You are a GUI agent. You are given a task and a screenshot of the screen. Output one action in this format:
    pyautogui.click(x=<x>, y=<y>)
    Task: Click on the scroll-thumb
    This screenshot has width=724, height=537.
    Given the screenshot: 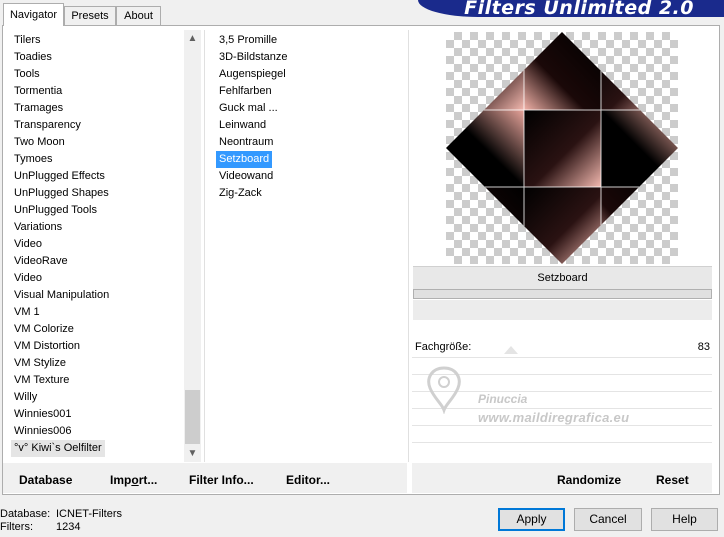 What is the action you would take?
    pyautogui.click(x=192, y=417)
    